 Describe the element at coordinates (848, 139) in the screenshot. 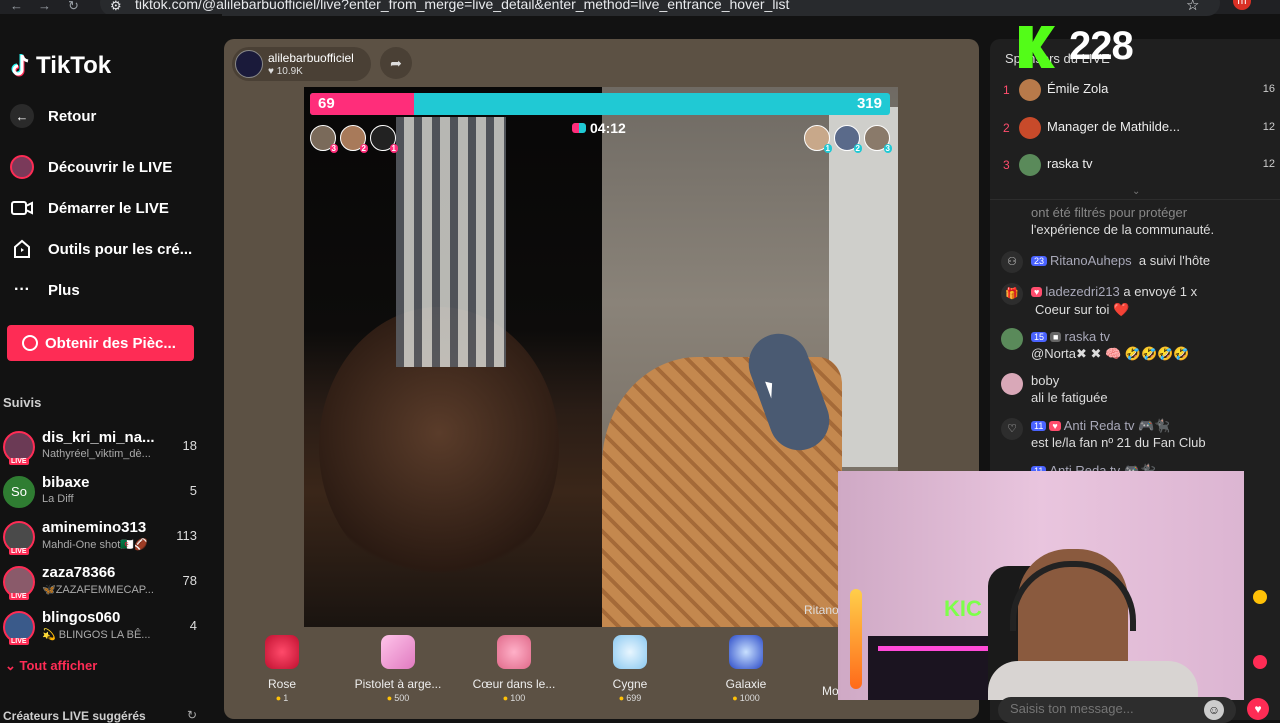

I see `right-team-avatar: 2` at that location.